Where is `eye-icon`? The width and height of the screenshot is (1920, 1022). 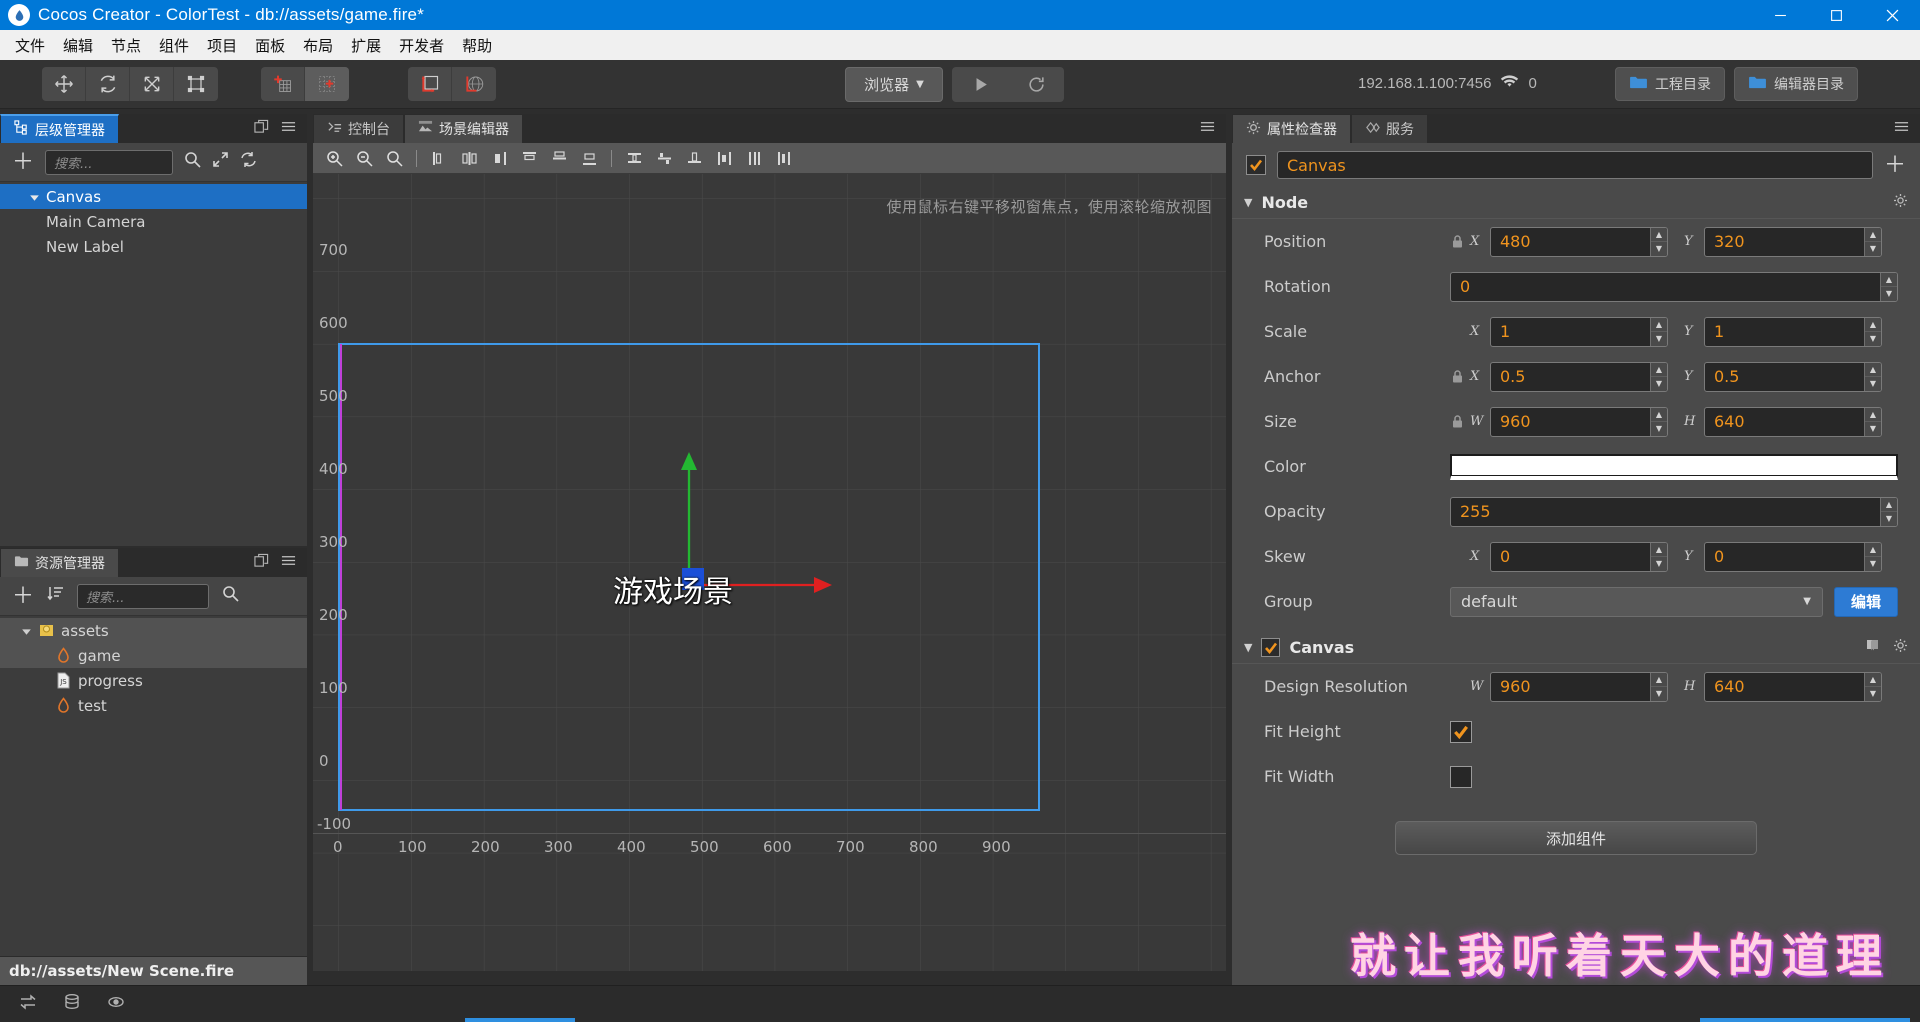
eye-icon is located at coordinates (116, 1004).